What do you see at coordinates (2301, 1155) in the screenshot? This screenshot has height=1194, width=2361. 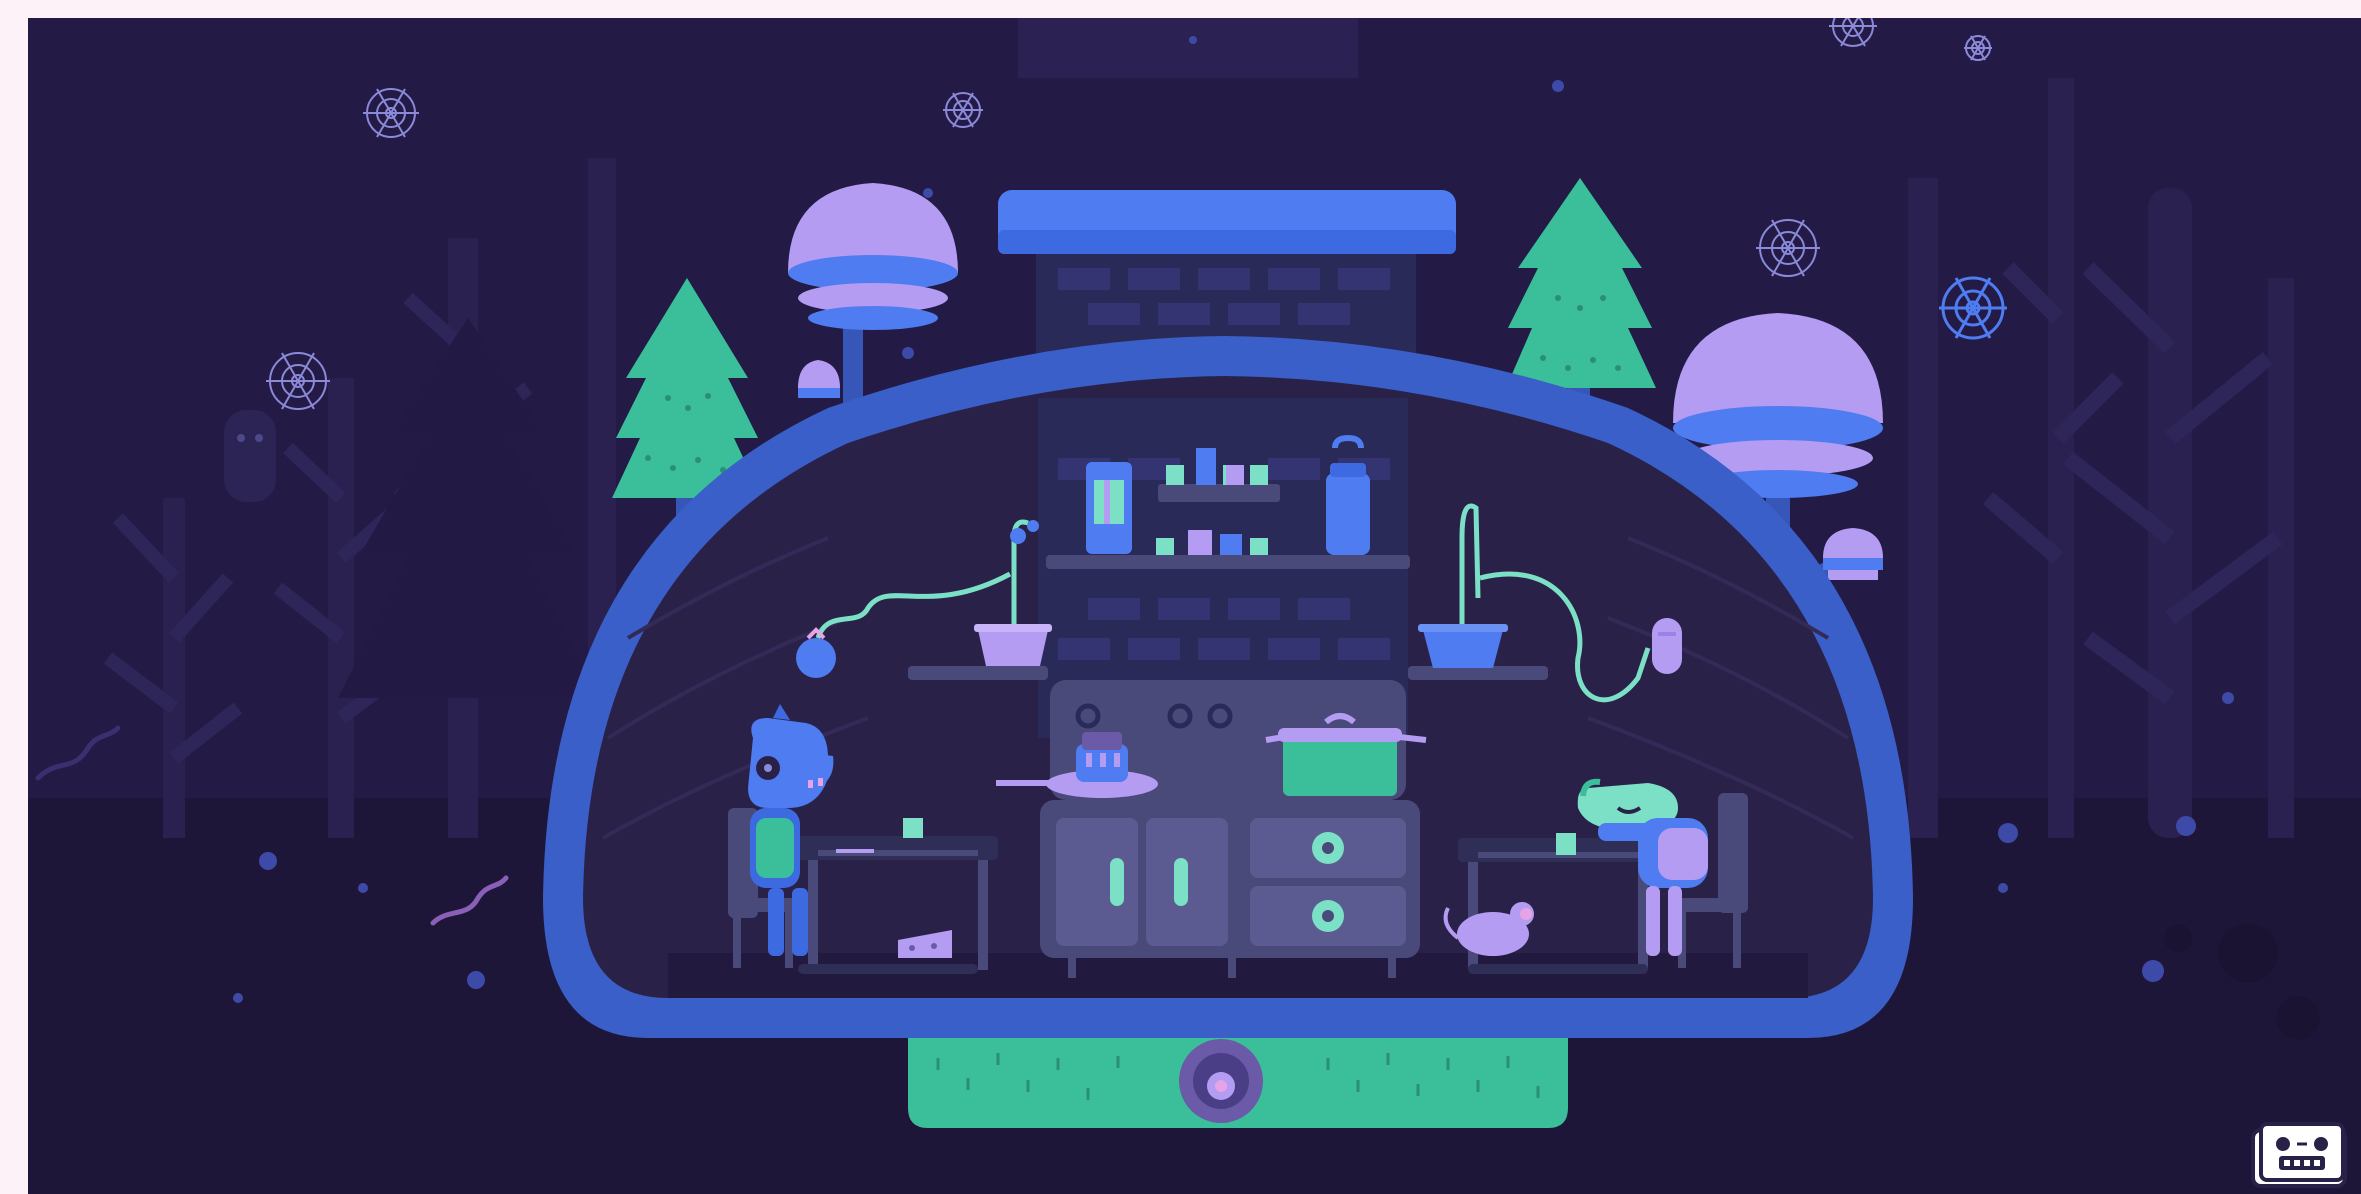 I see `robot-face-icon` at bounding box center [2301, 1155].